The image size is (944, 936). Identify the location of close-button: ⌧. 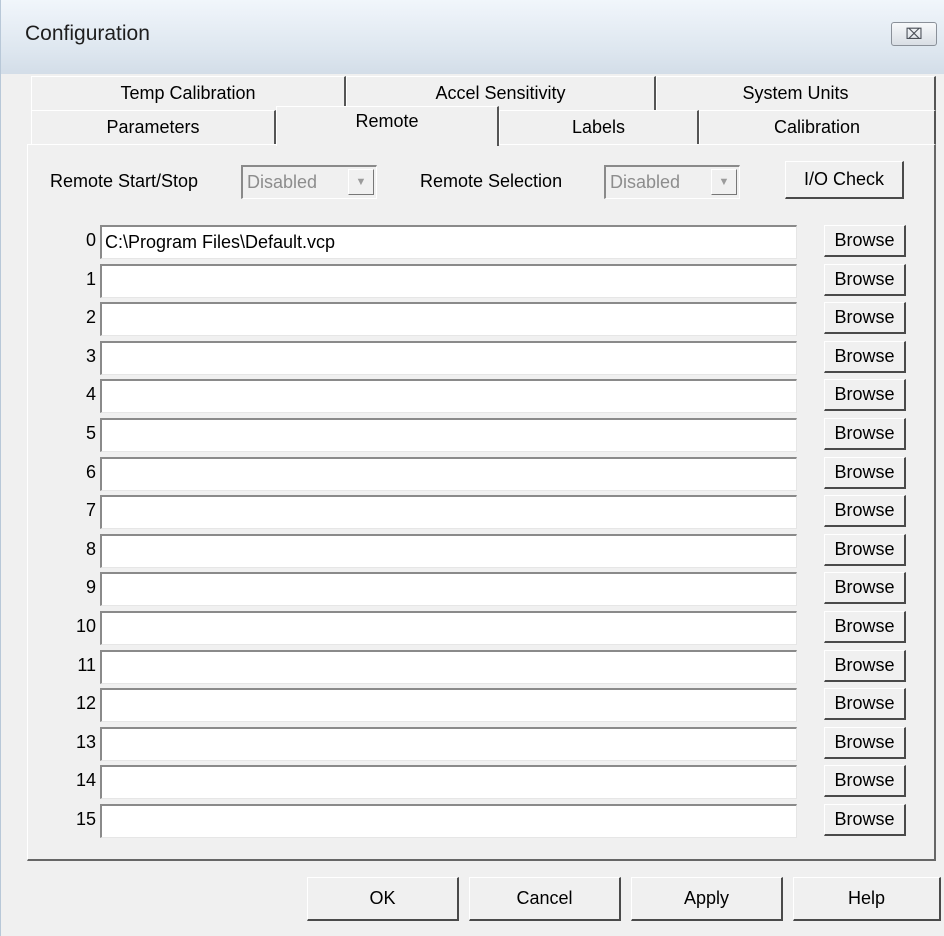
(914, 34).